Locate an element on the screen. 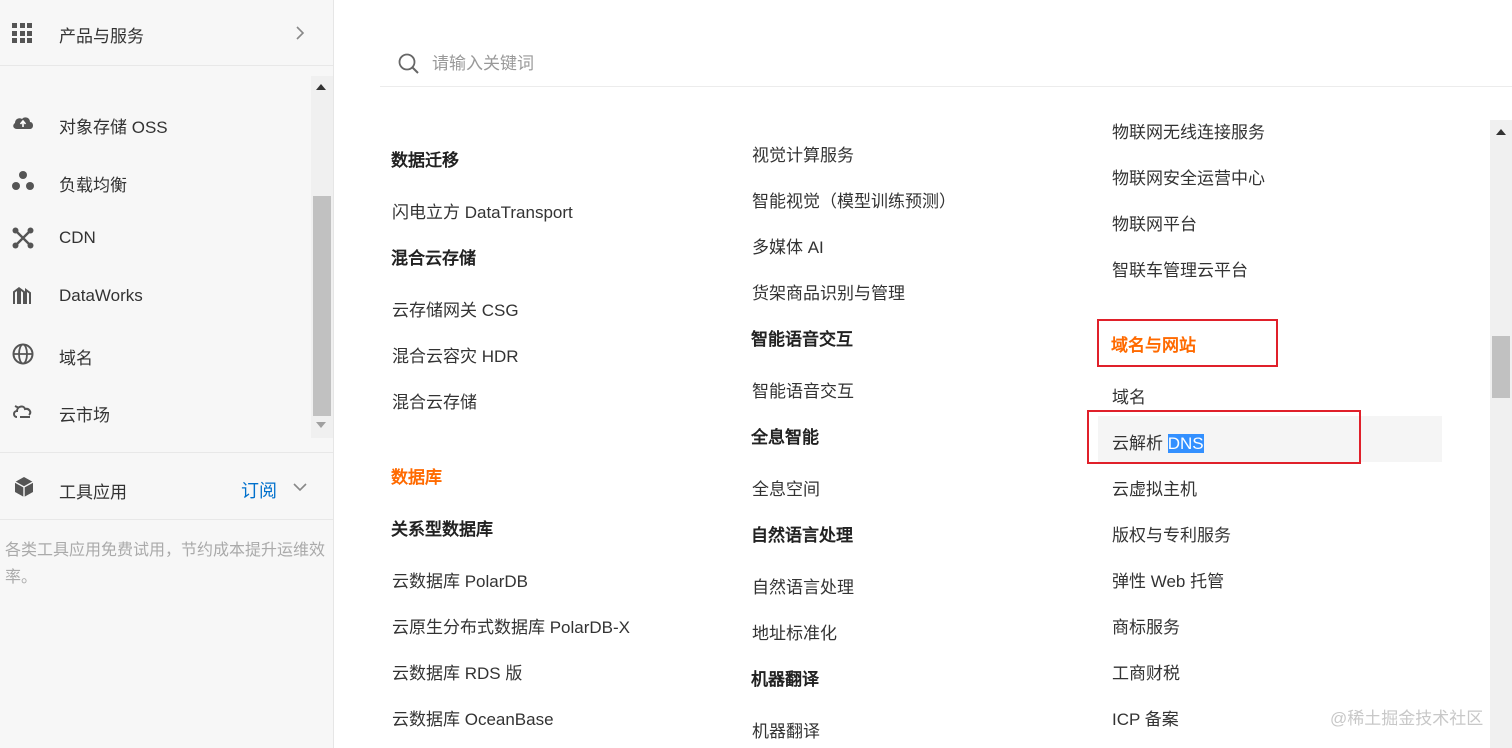 The image size is (1512, 748). main-scrollbar is located at coordinates (1501, 434).